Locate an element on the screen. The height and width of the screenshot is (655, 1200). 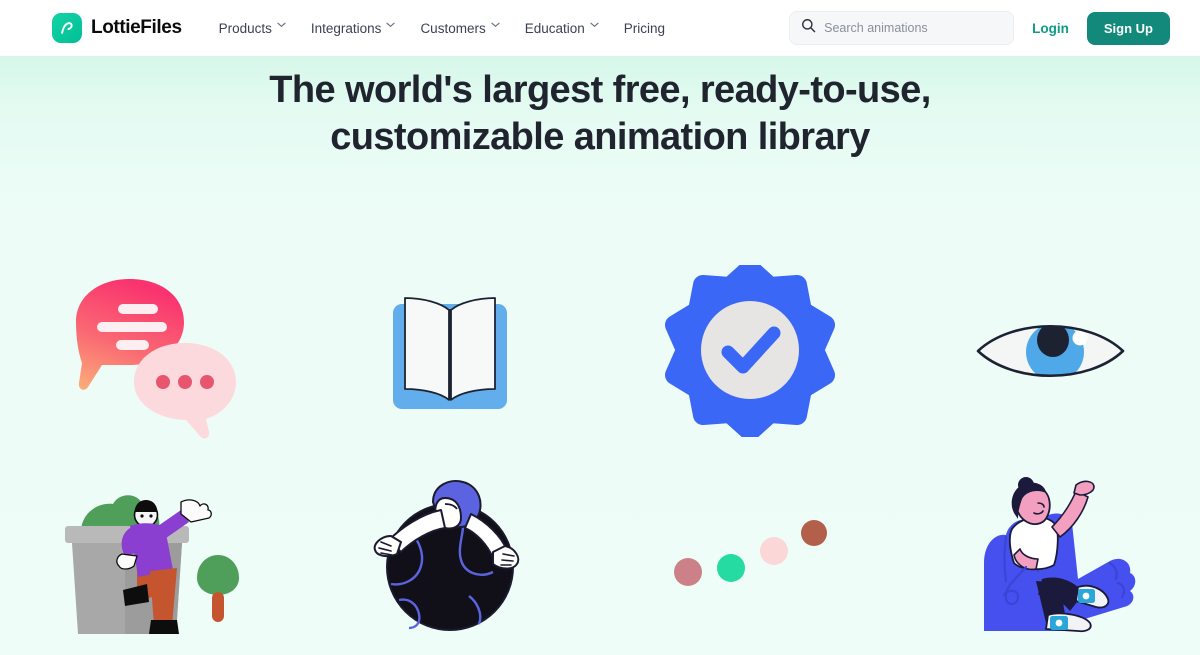
nav-item-education: Education is located at coordinates (561, 28).